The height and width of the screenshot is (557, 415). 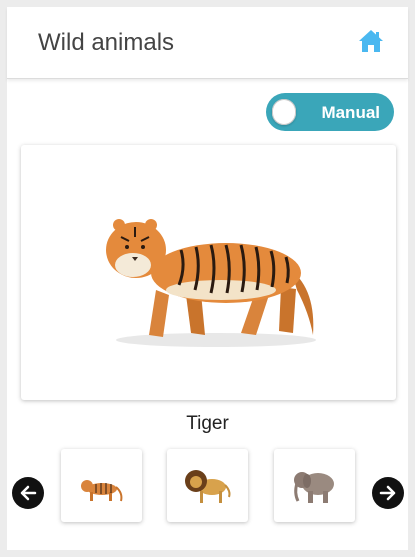 I want to click on home-button, so click(x=371, y=41).